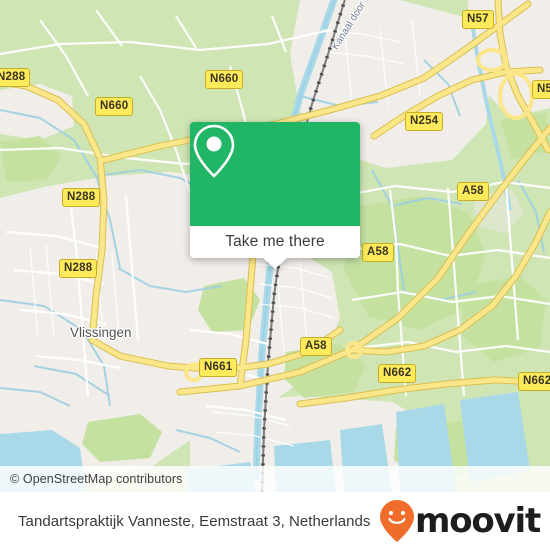 This screenshot has width=550, height=550. Describe the element at coordinates (275, 241) in the screenshot. I see `take-me-there-label: Take me there` at that location.